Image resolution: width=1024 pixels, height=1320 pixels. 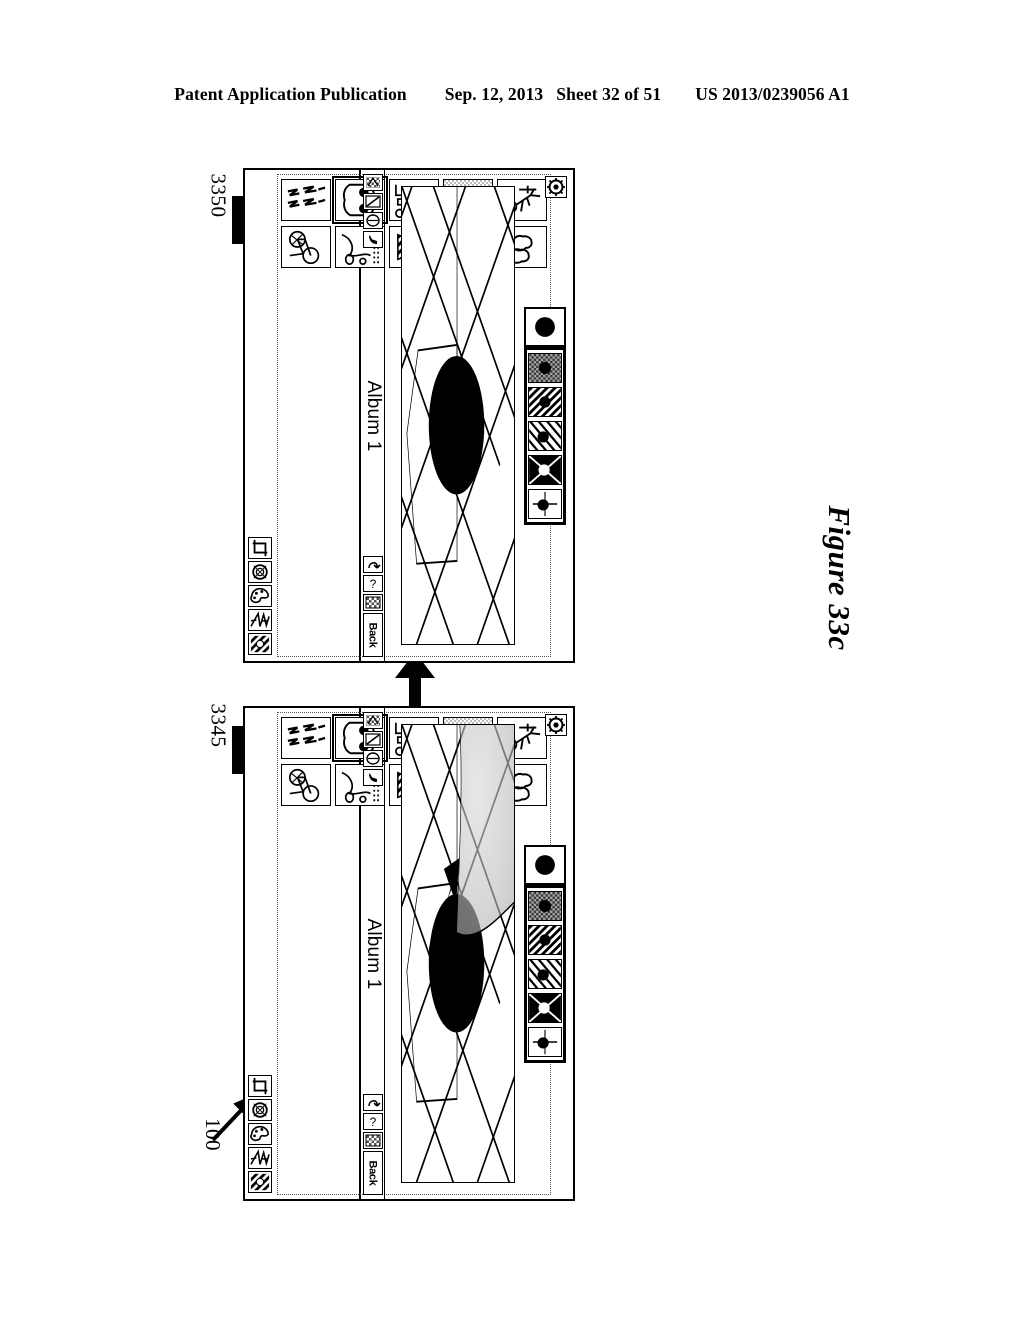 I want to click on figure-caption: Figure 33c, so click(x=839, y=578).